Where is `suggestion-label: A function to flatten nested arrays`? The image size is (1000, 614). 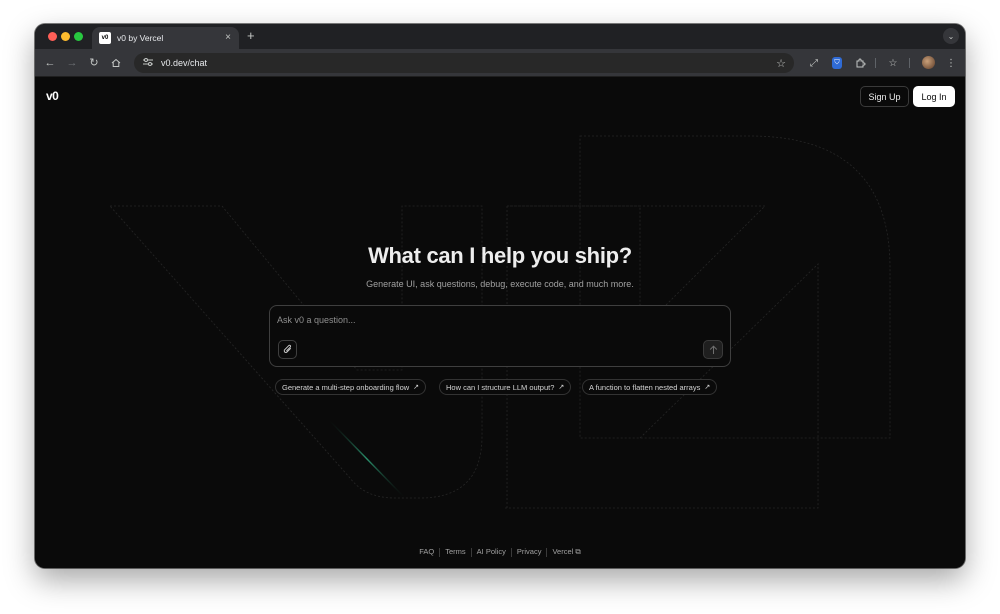
suggestion-label: A function to flatten nested arrays is located at coordinates (645, 387).